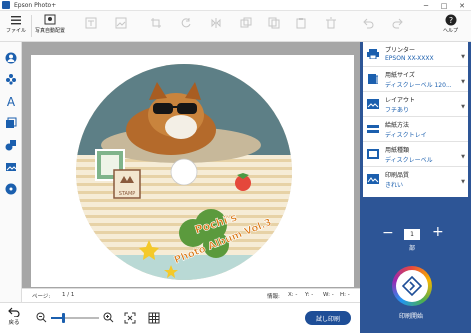 The width and height of the screenshot is (471, 333). I want to click on stamp-text: STAMP, so click(127, 194).